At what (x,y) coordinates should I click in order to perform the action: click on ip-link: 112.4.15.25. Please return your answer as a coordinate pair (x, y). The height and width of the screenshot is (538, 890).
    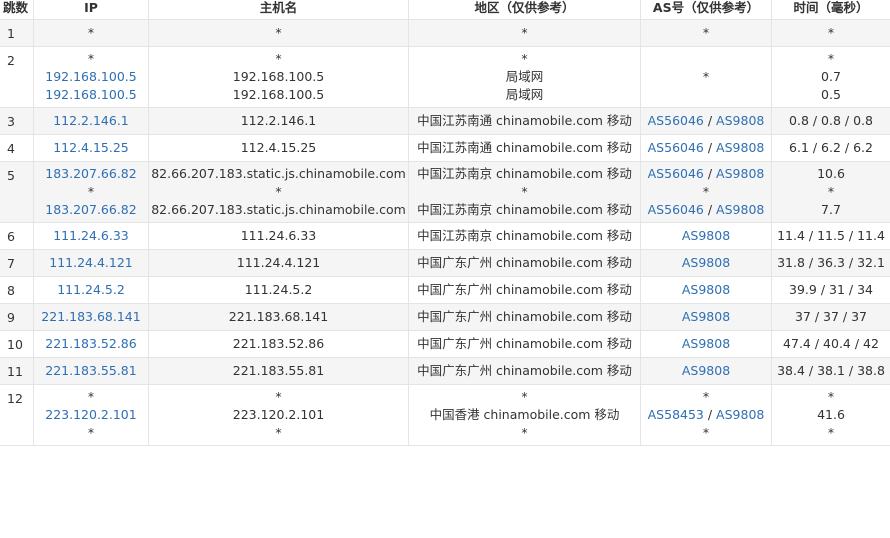
    Looking at the image, I should click on (91, 148).